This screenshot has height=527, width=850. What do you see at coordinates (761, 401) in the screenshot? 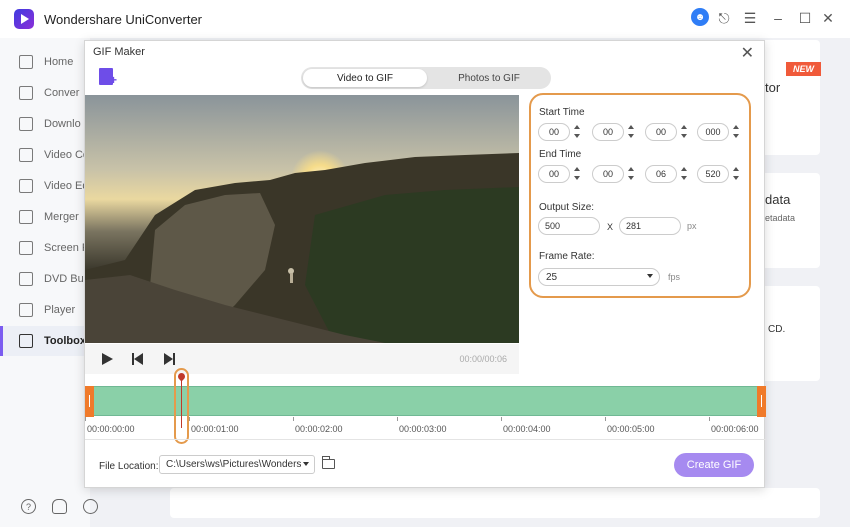
I see `trim-end-handle` at bounding box center [761, 401].